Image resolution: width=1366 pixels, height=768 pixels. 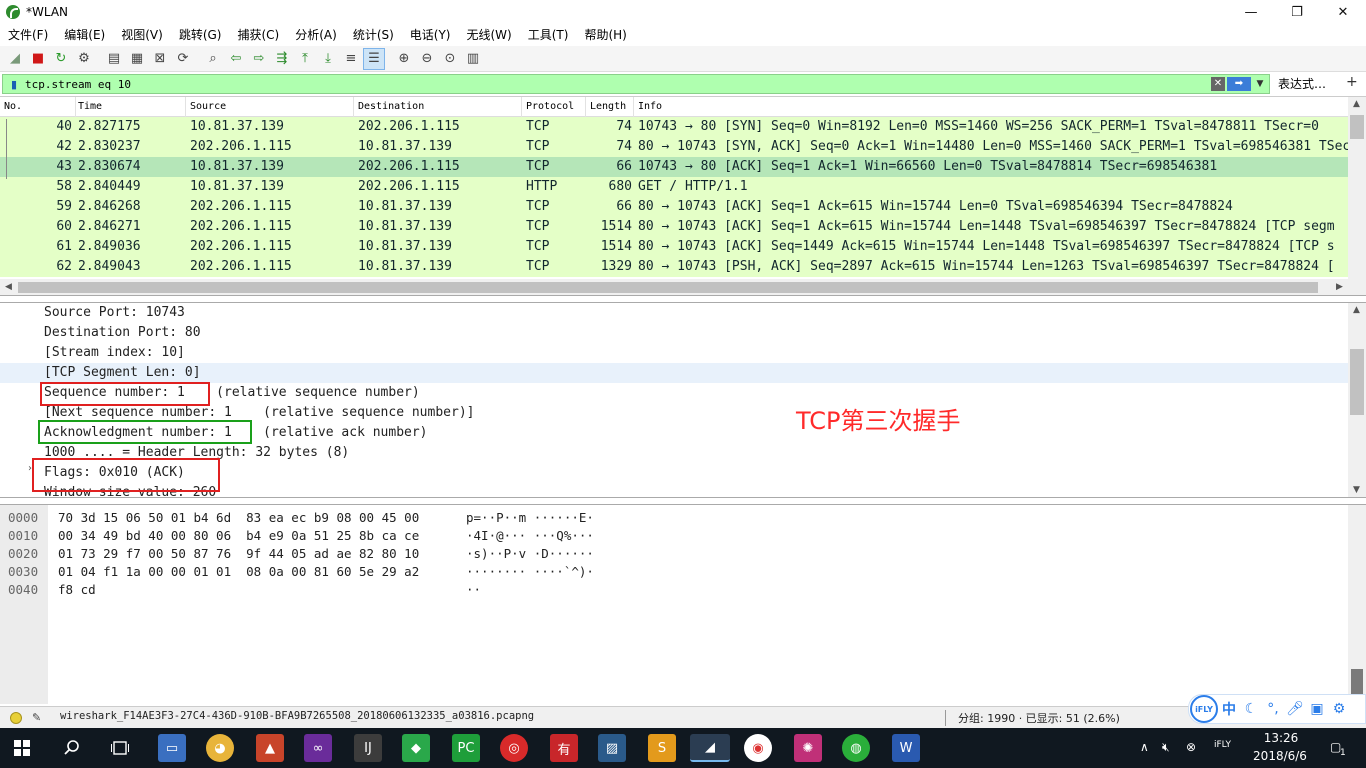 What do you see at coordinates (114, 59) in the screenshot?
I see `open-file-icon: ▤` at bounding box center [114, 59].